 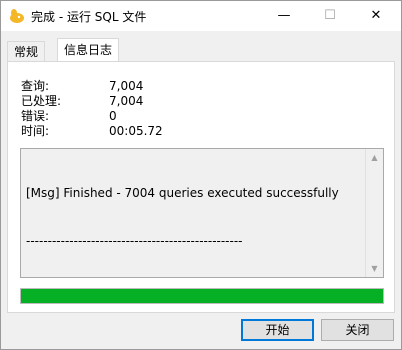 I want to click on minimize-button: —, so click(x=284, y=16).